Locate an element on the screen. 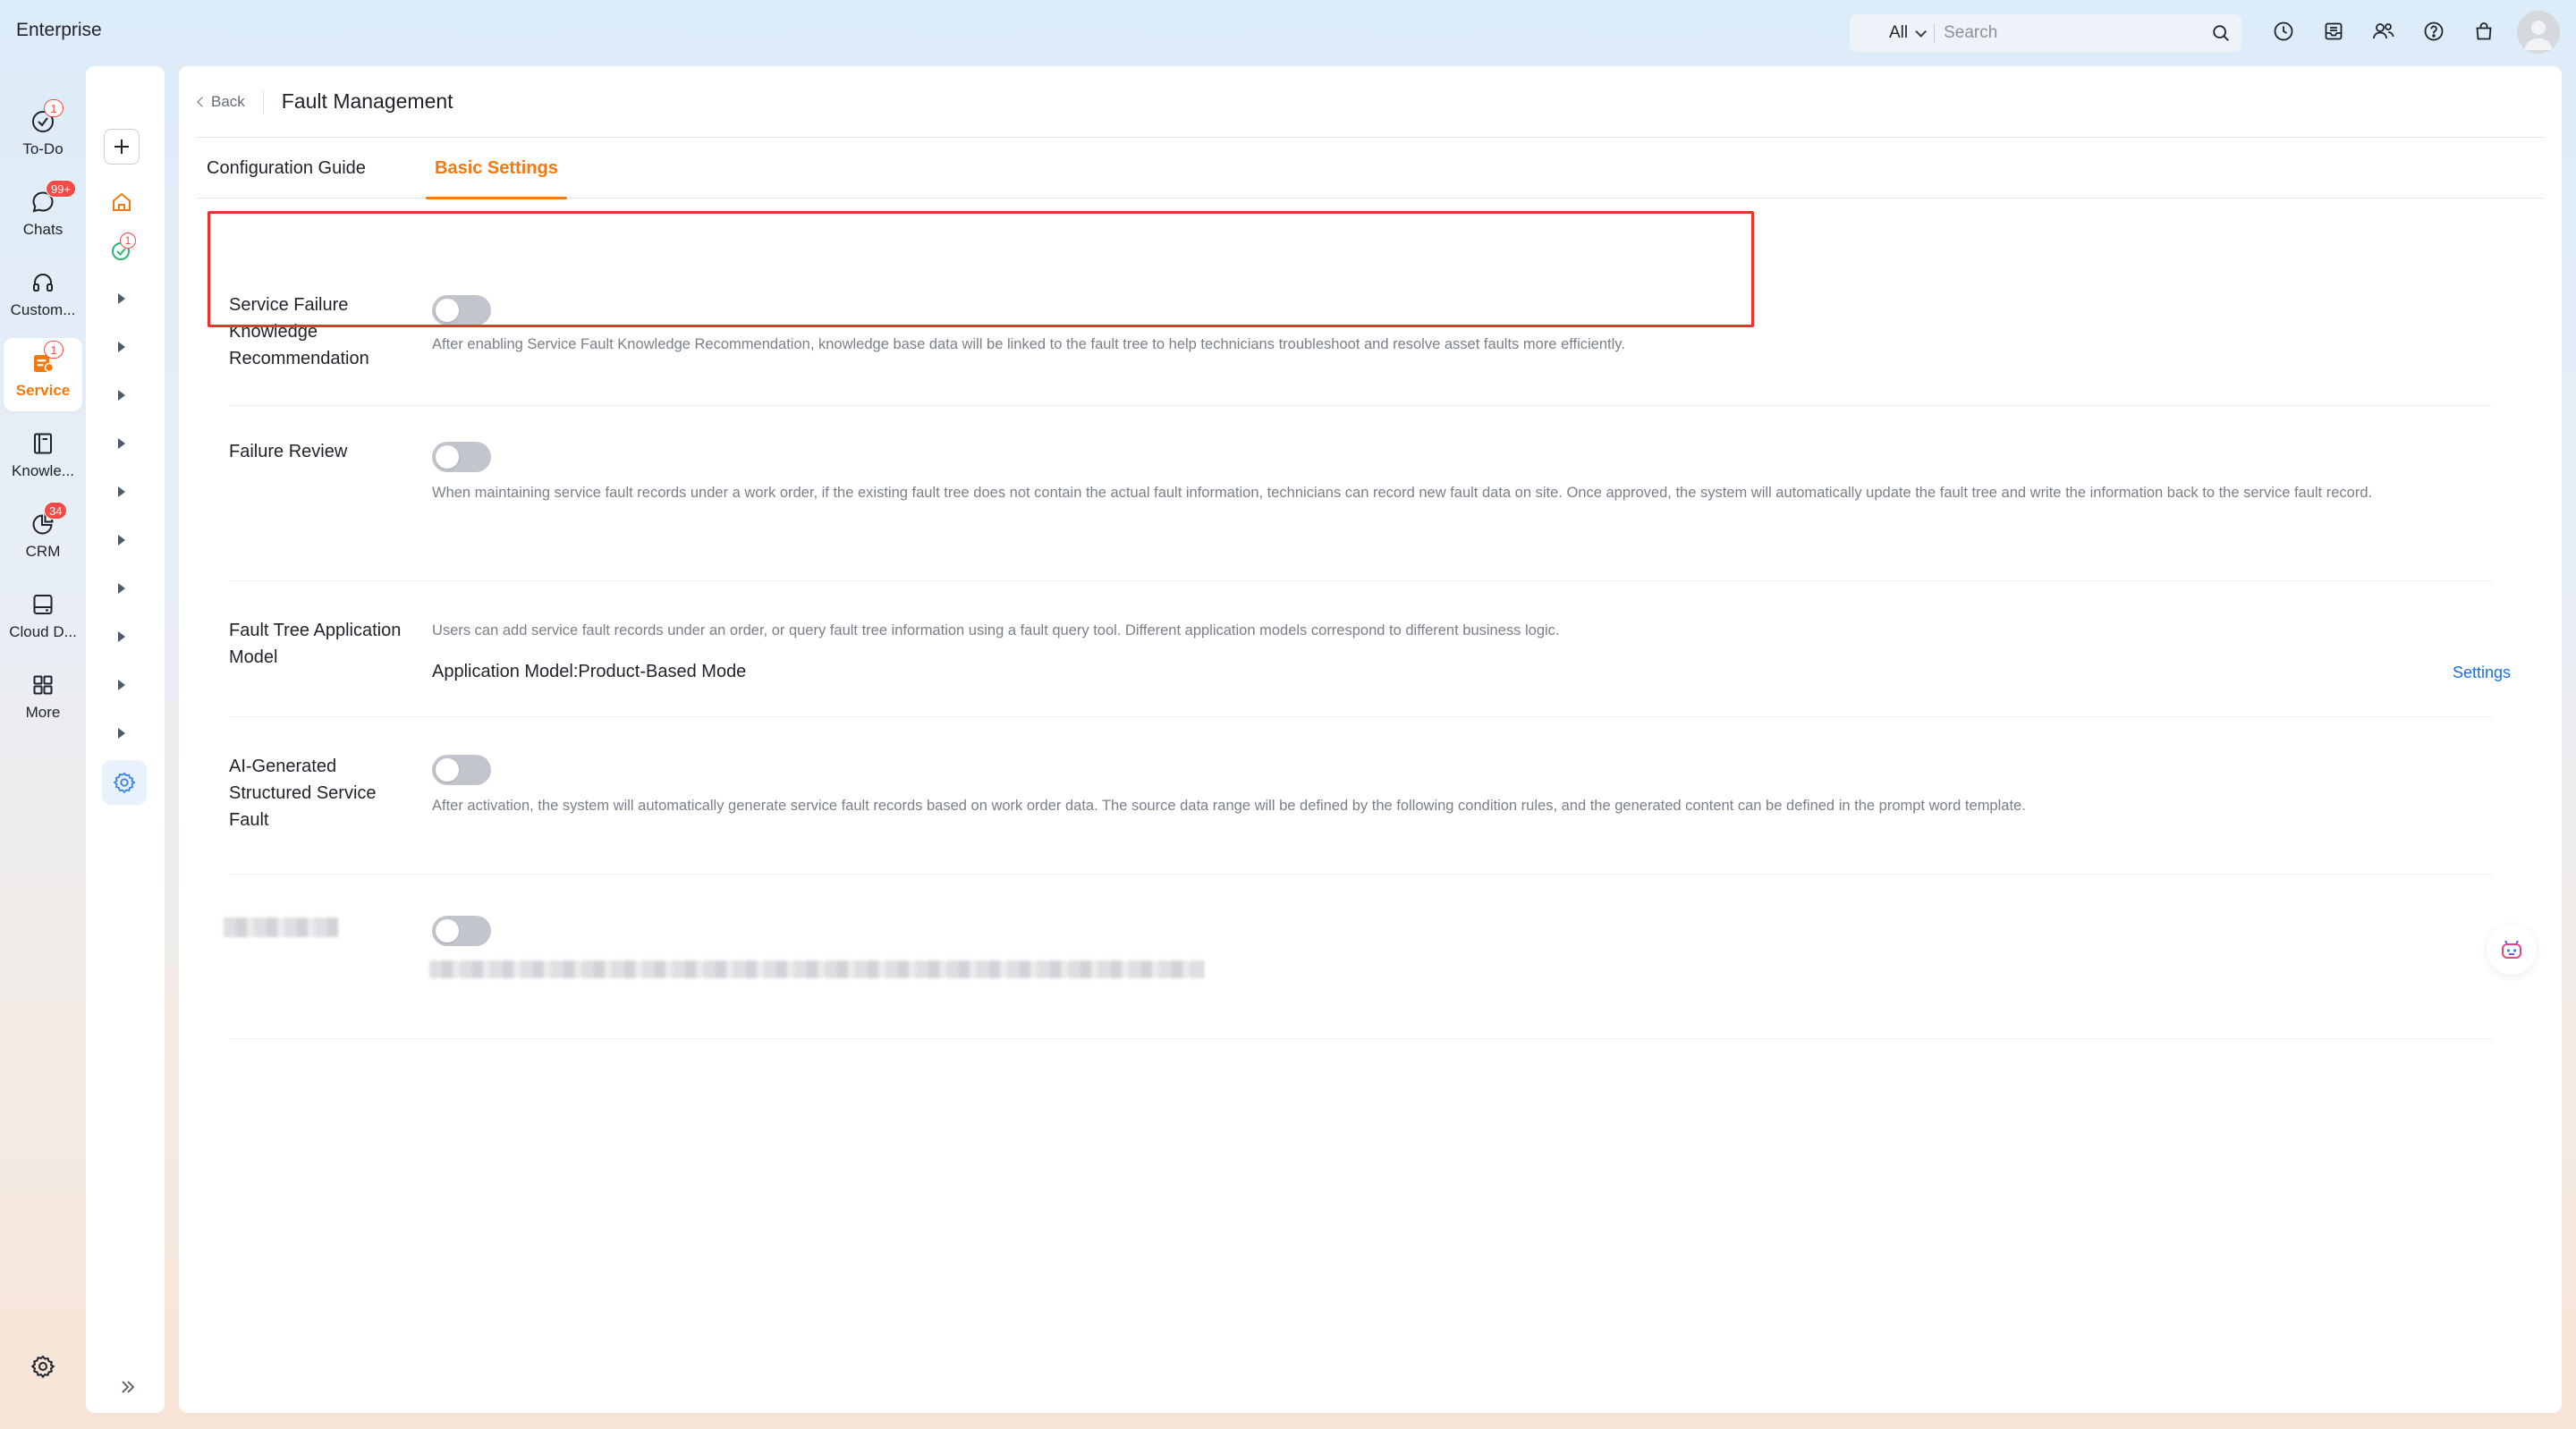 This screenshot has width=2576, height=1429. global-search: All is located at coordinates (2045, 33).